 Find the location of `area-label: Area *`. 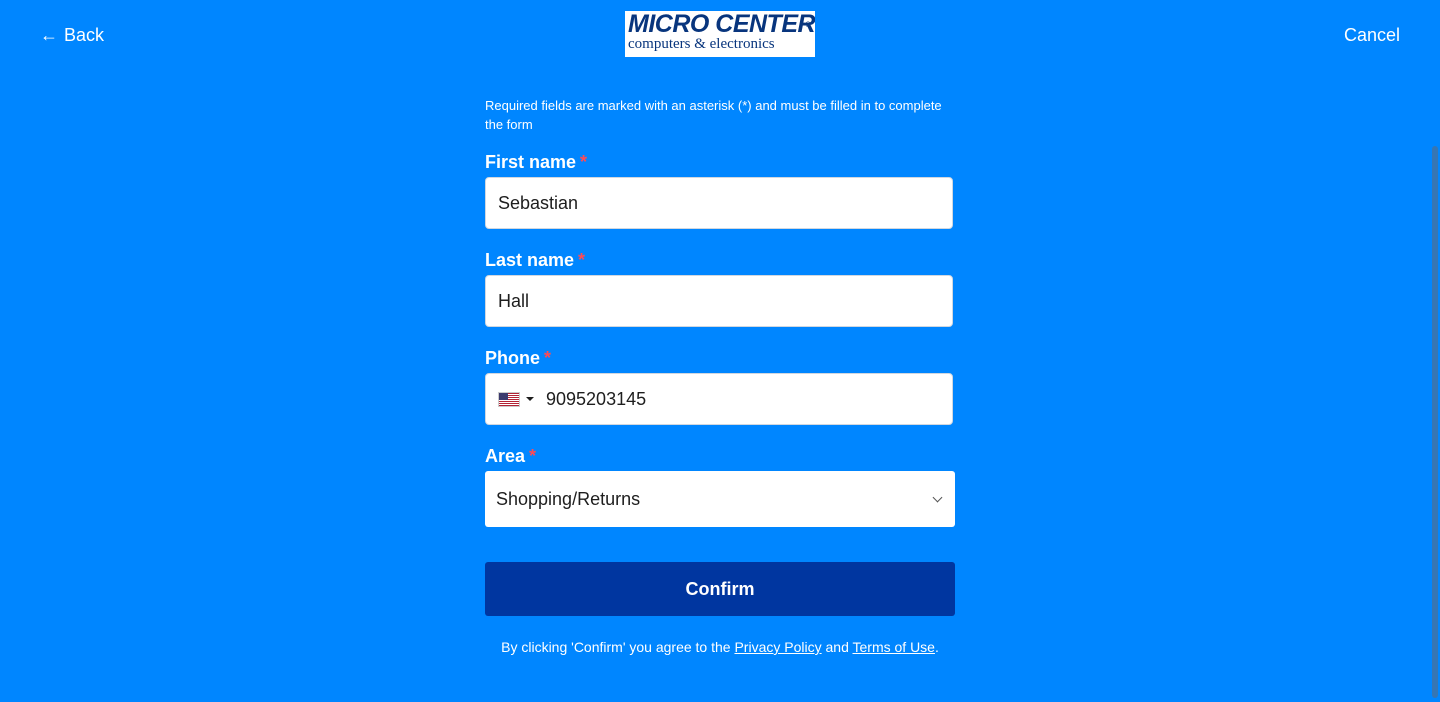

area-label: Area * is located at coordinates (511, 456).